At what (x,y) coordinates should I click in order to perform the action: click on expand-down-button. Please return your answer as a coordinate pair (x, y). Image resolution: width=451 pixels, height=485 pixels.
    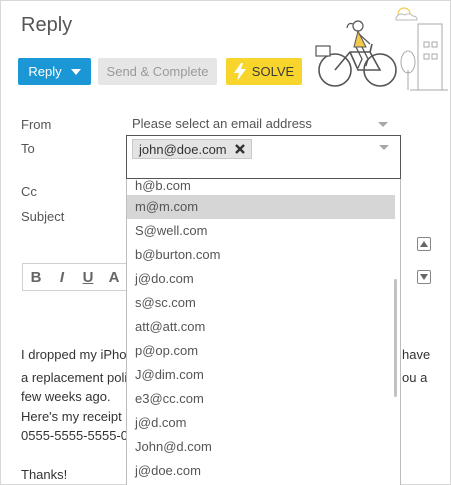
    Looking at the image, I should click on (424, 277).